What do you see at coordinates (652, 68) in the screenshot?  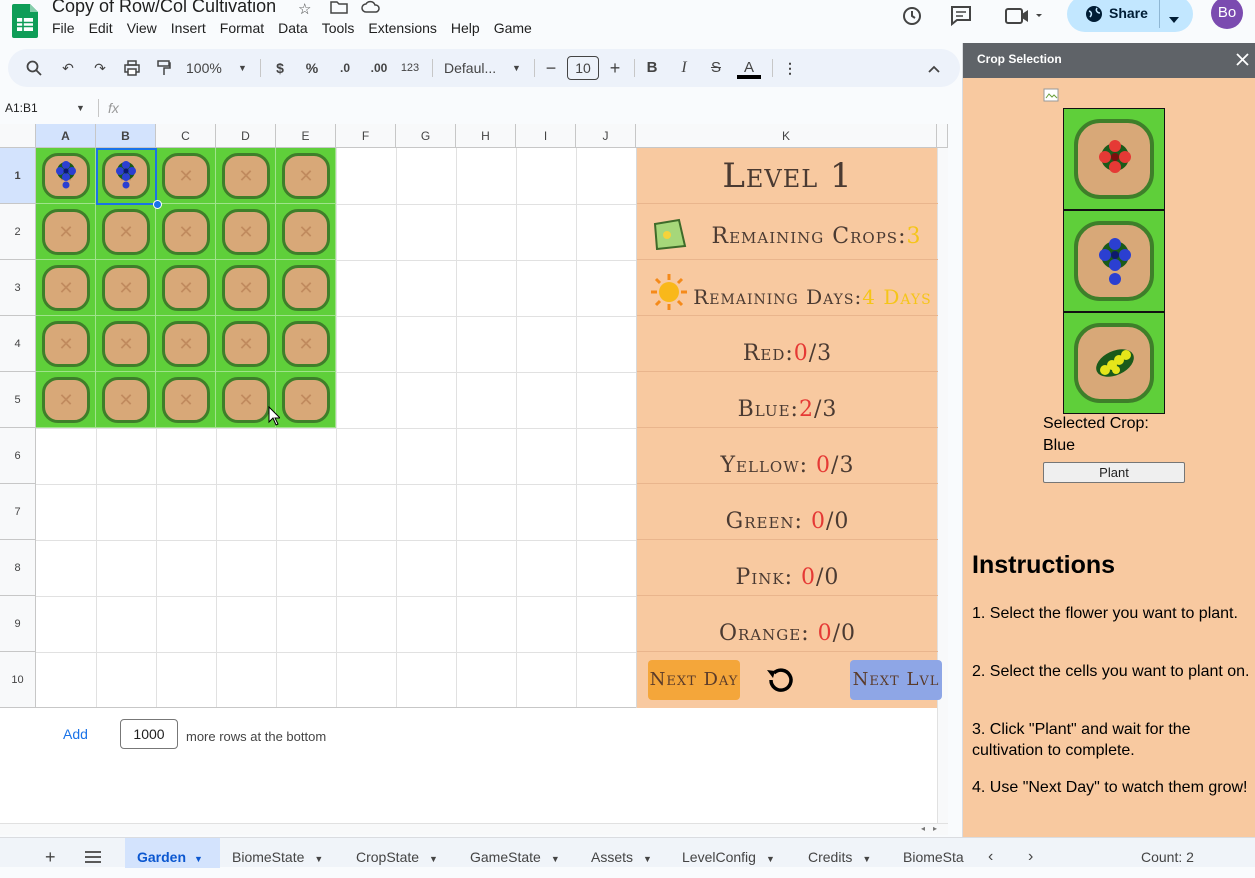 I see `bold-button: B` at bounding box center [652, 68].